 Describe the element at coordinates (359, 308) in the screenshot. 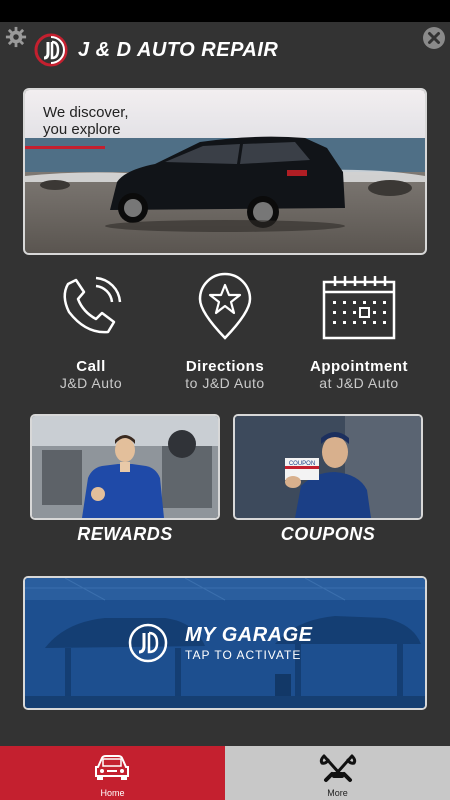

I see `calendar-icon` at that location.